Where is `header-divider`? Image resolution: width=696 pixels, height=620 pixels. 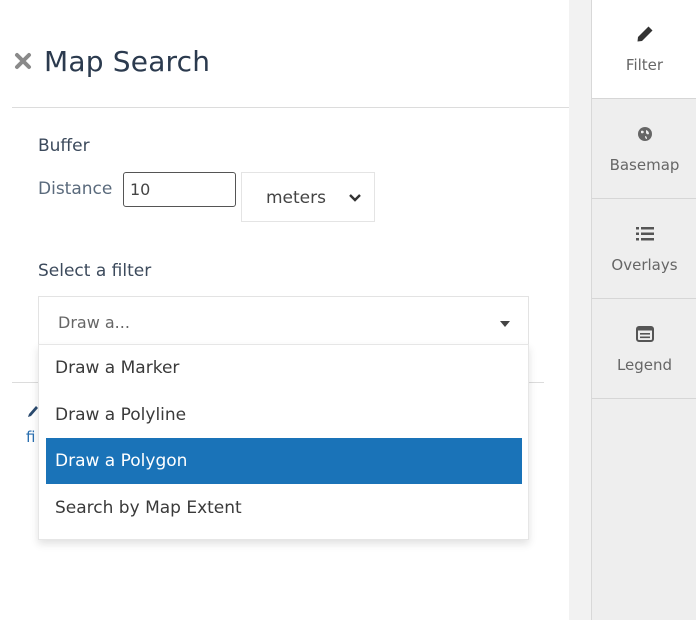
header-divider is located at coordinates (290, 107).